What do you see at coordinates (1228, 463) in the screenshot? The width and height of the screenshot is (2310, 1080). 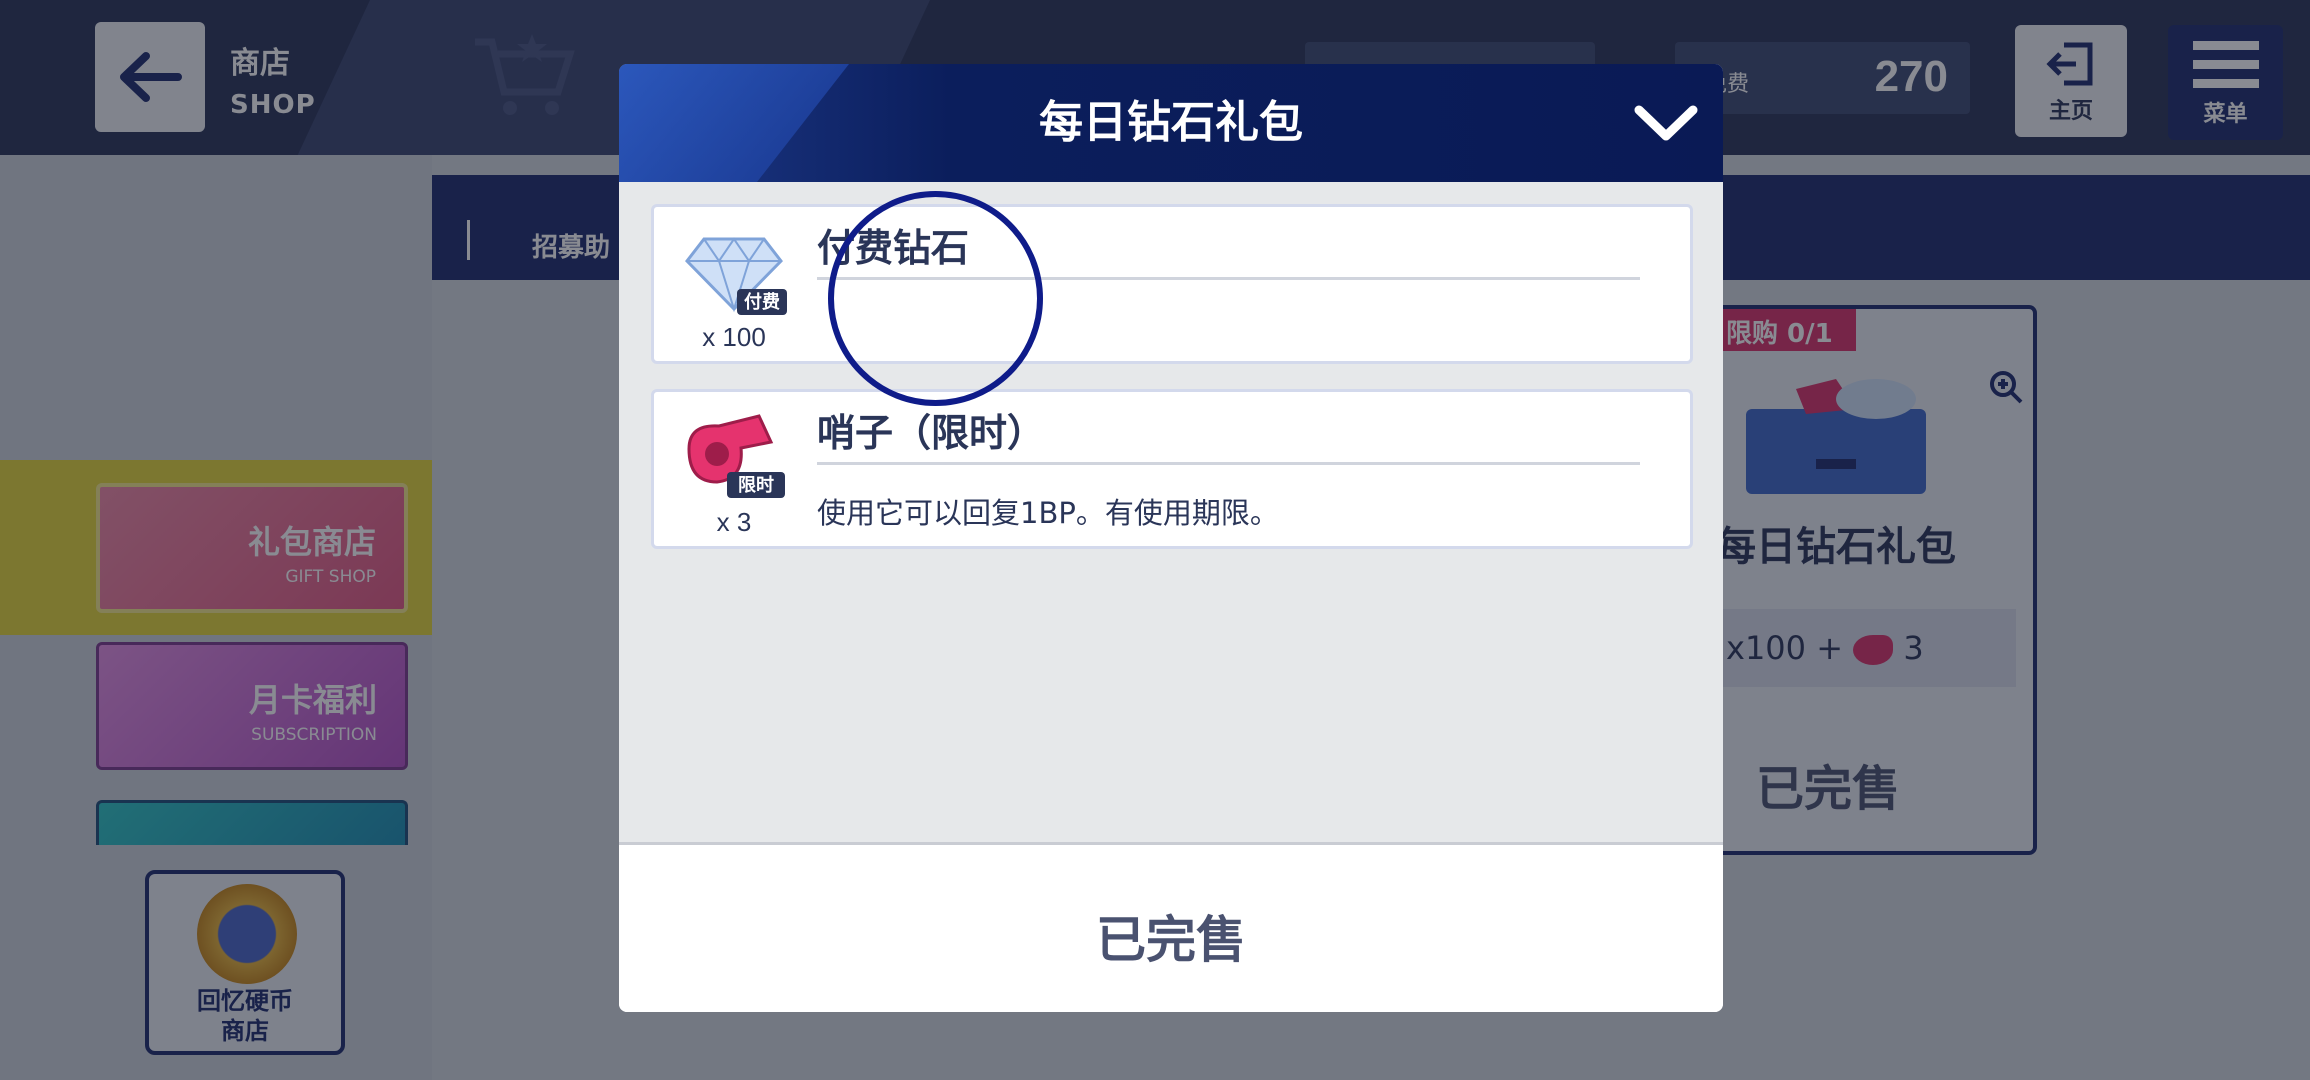 I see `item-divider` at bounding box center [1228, 463].